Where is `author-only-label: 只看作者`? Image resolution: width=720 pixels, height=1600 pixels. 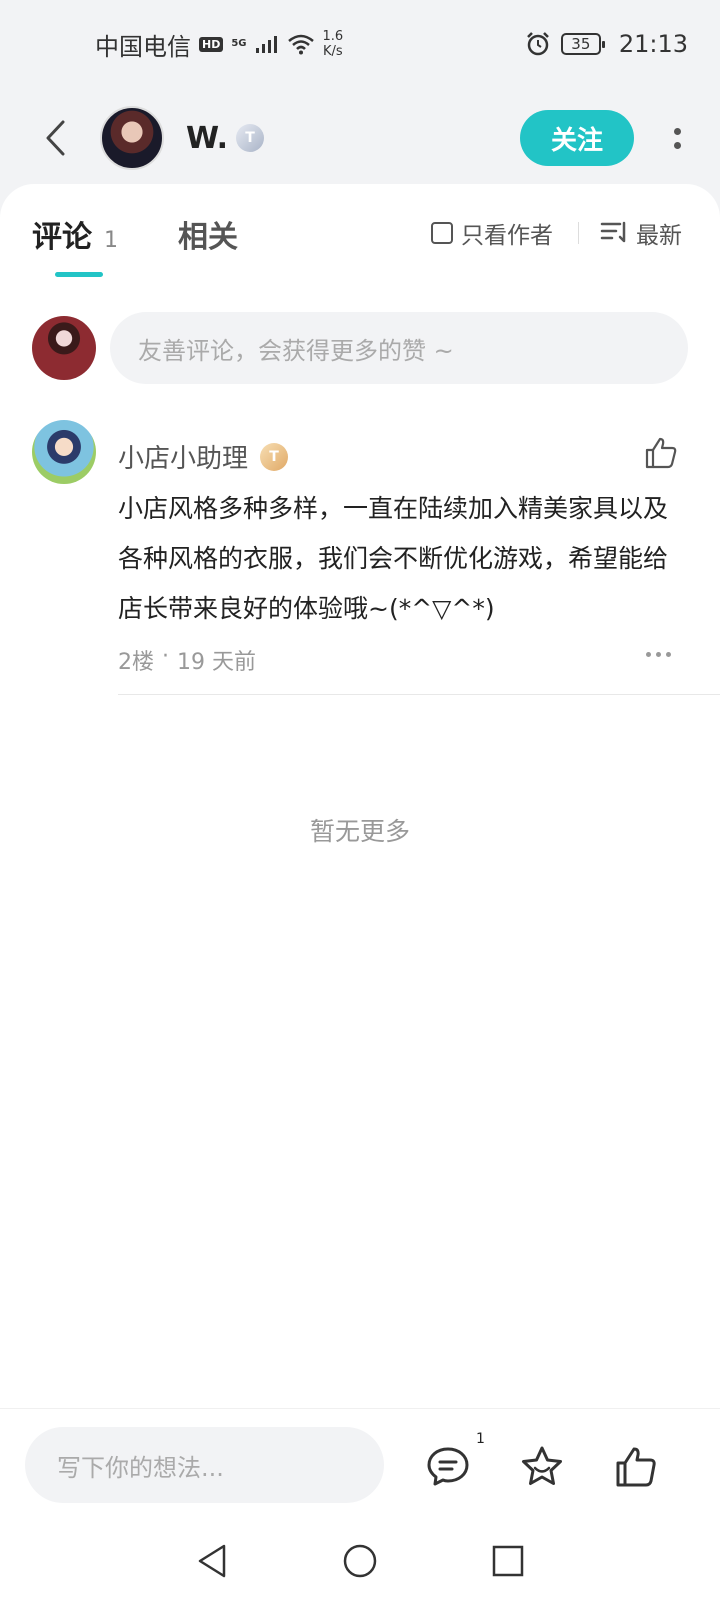 author-only-label: 只看作者 is located at coordinates (507, 236).